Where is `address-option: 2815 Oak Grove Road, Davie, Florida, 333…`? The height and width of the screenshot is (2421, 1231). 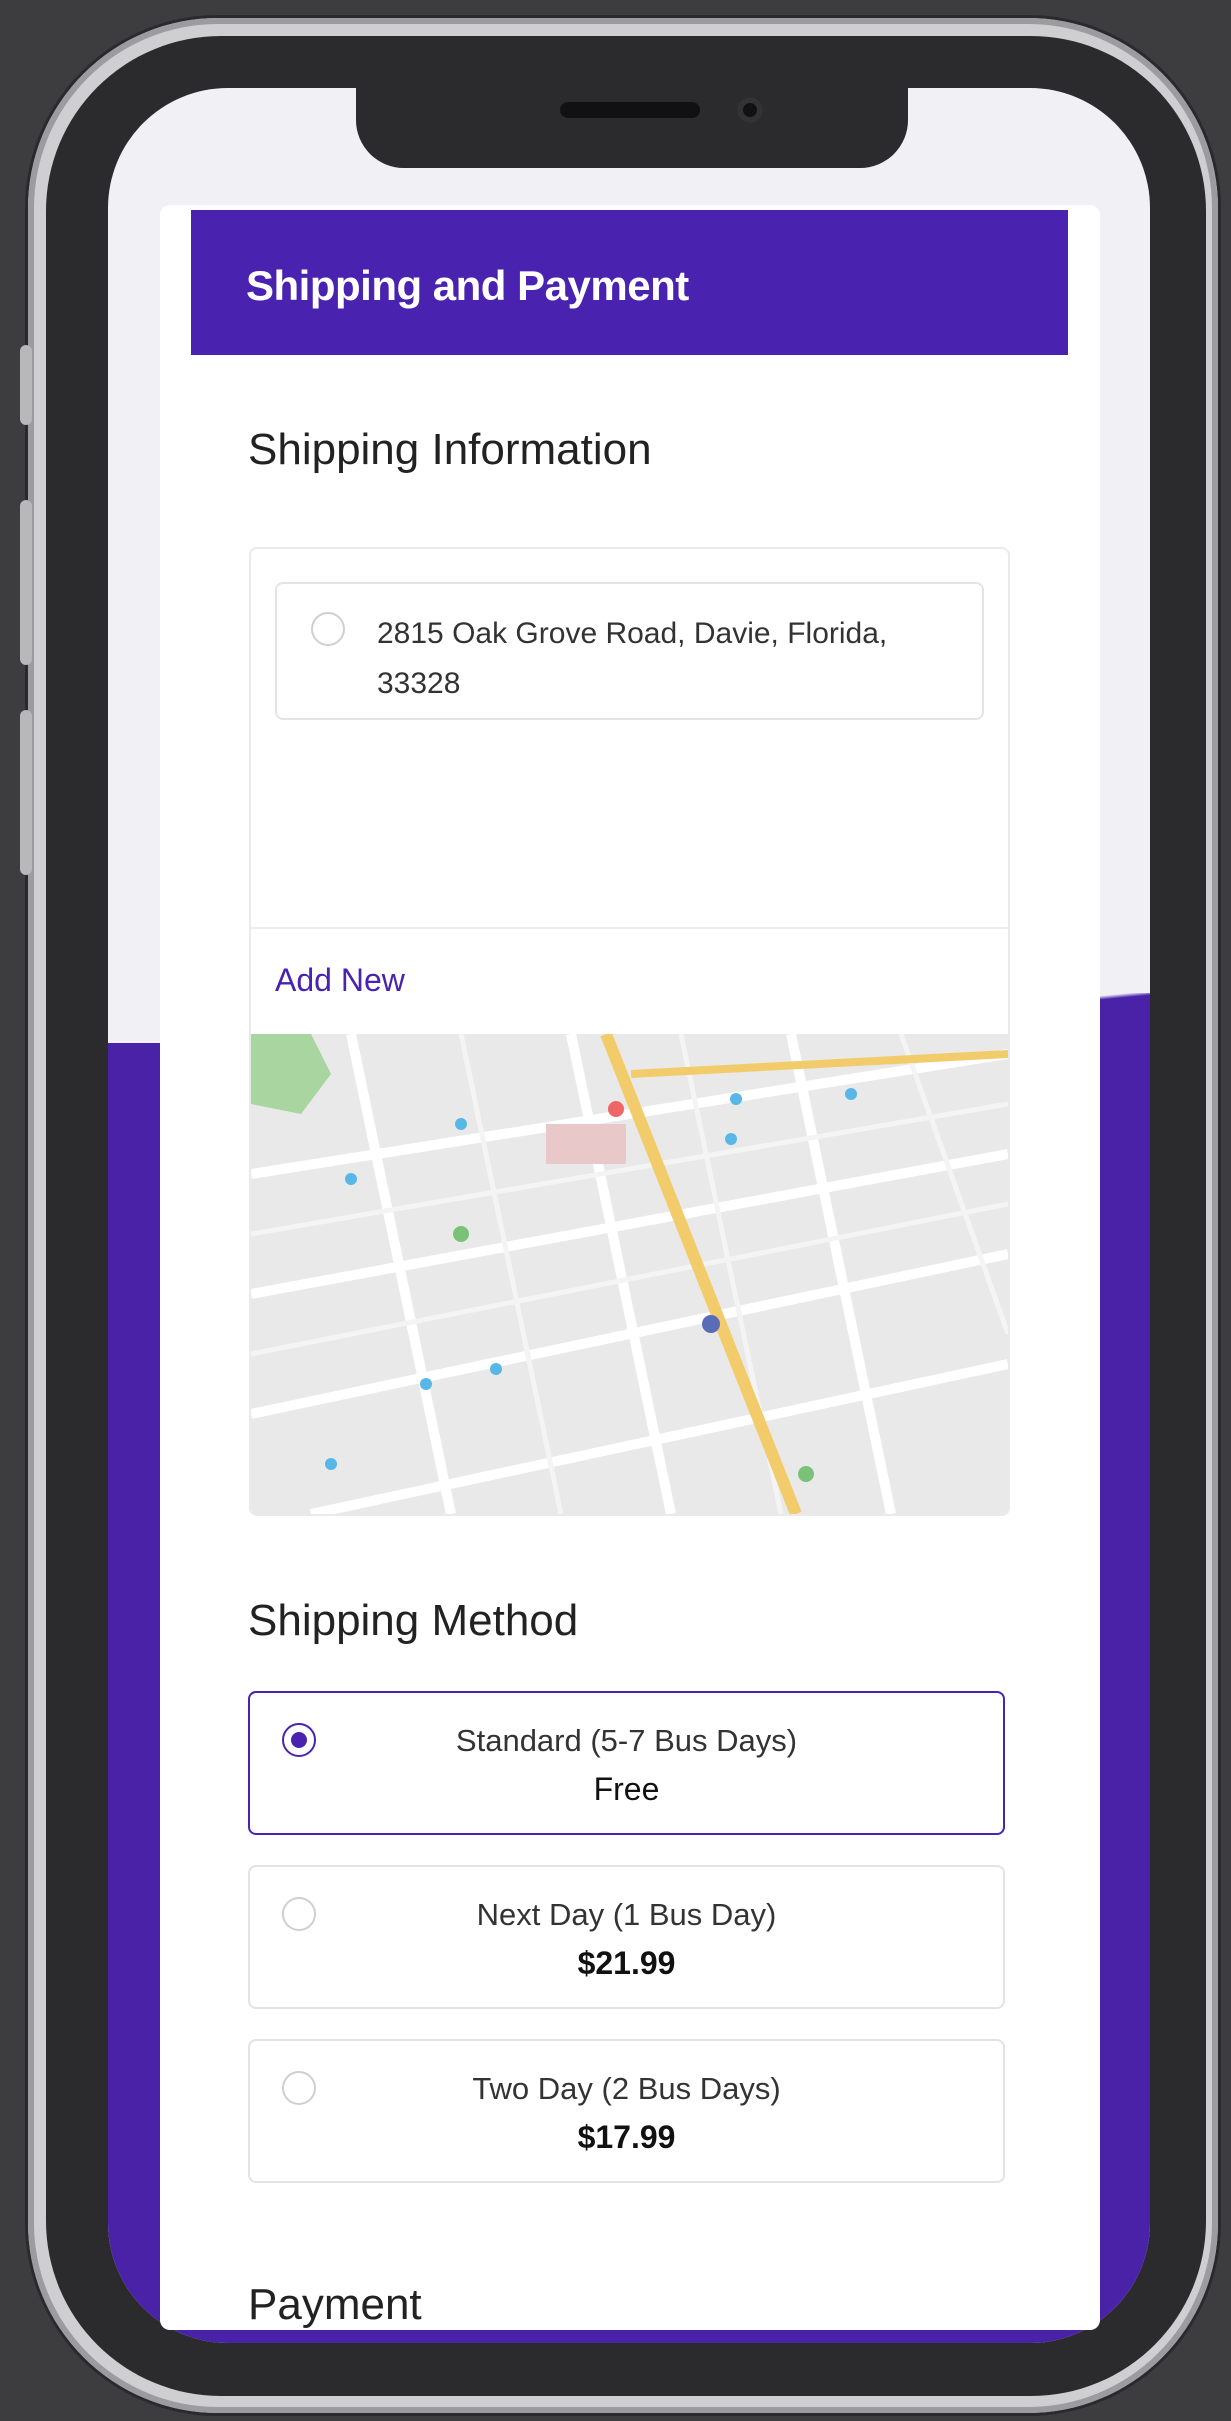
address-option: 2815 Oak Grove Road, Davie, Florida, 333… is located at coordinates (629, 651).